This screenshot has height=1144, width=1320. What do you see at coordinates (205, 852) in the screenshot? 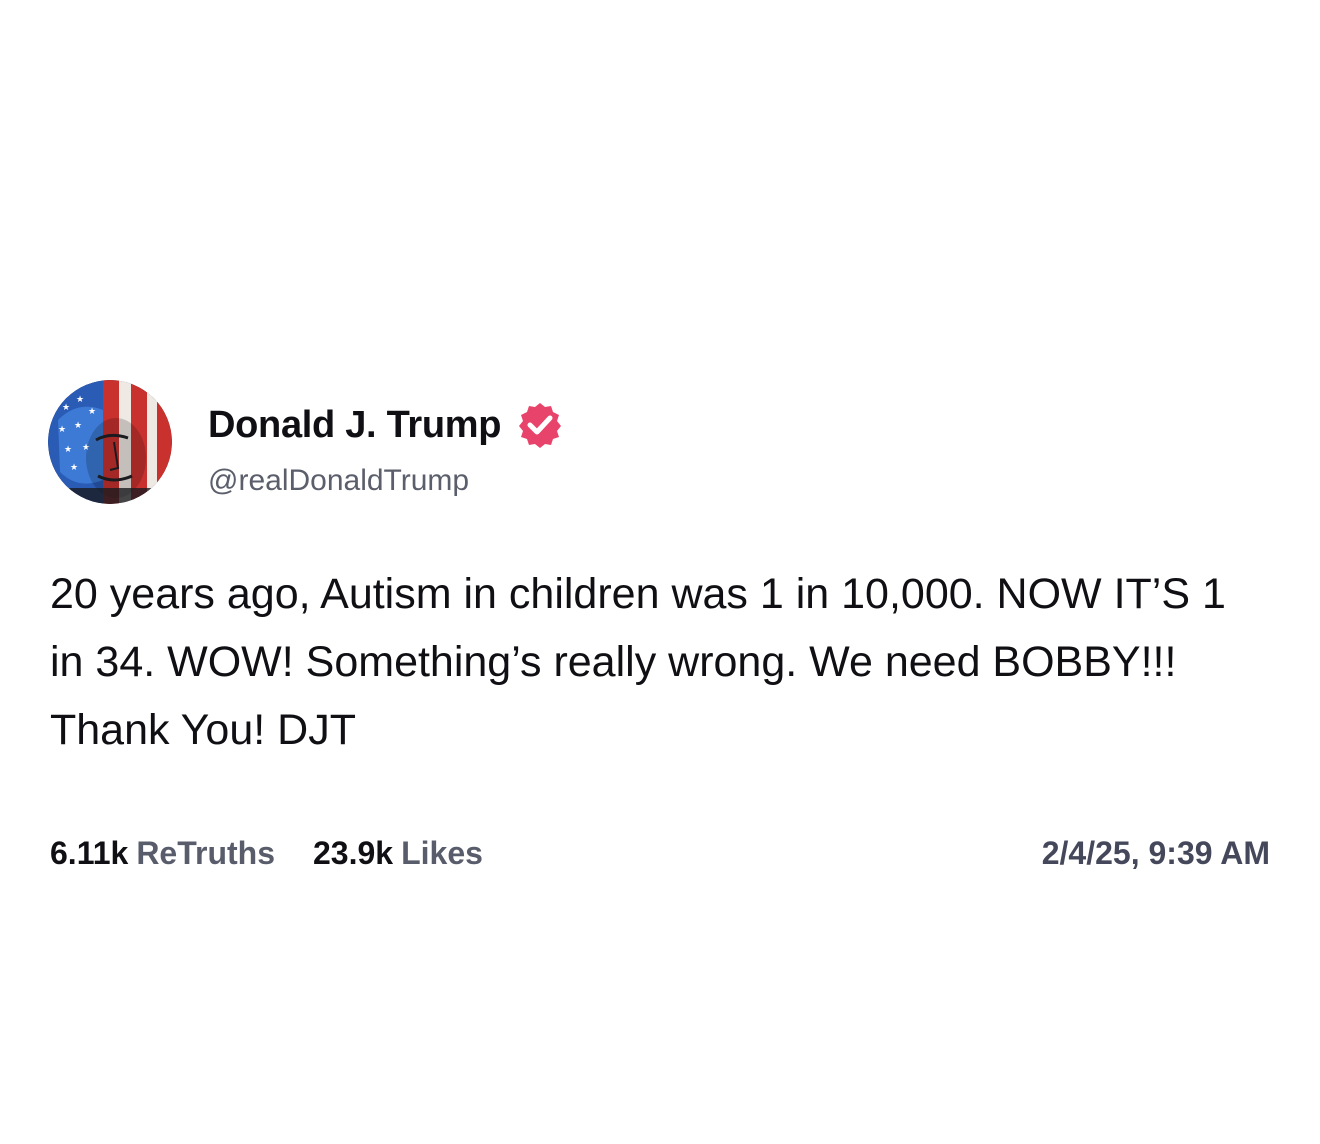
I see `retruths-label: ReTruths` at bounding box center [205, 852].